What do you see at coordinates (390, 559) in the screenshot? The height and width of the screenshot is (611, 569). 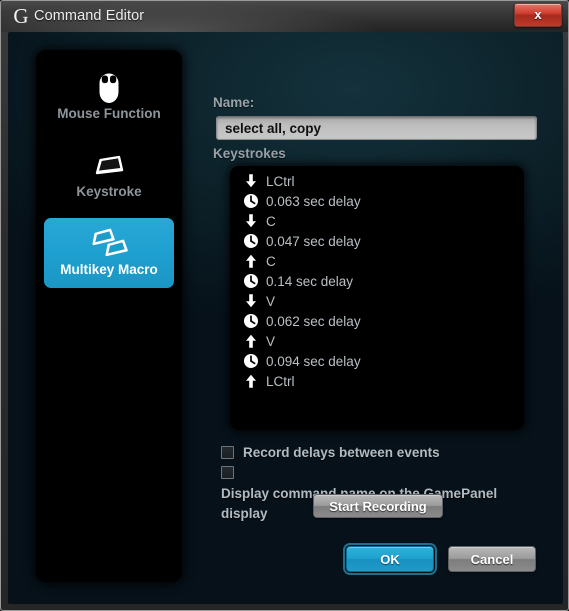 I see `ok-button: OK` at bounding box center [390, 559].